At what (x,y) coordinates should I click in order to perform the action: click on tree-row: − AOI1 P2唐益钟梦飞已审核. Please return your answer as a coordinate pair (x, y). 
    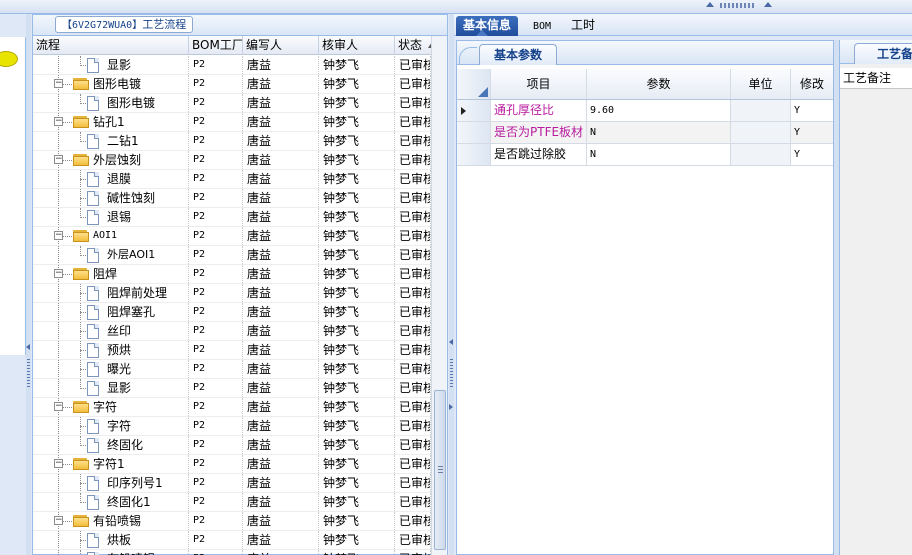
    Looking at the image, I should click on (232, 236).